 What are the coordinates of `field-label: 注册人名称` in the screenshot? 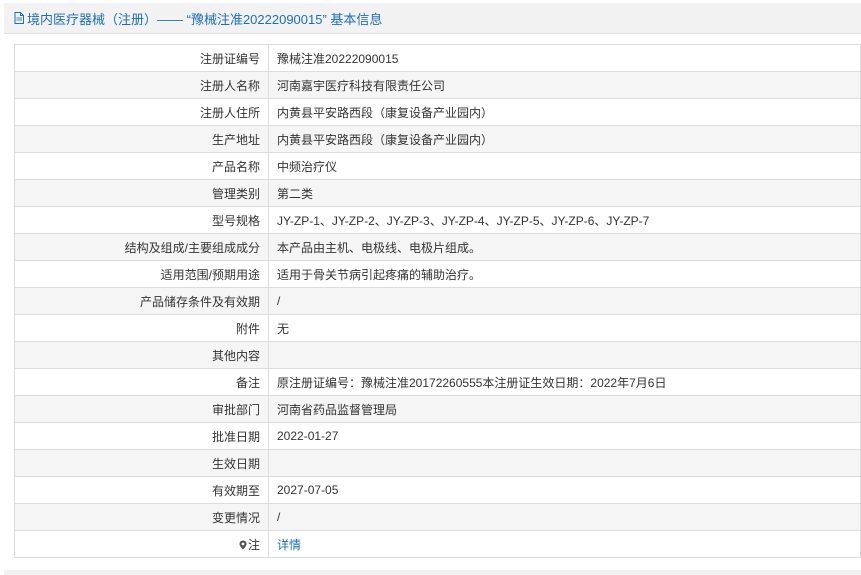 It's located at (141, 85).